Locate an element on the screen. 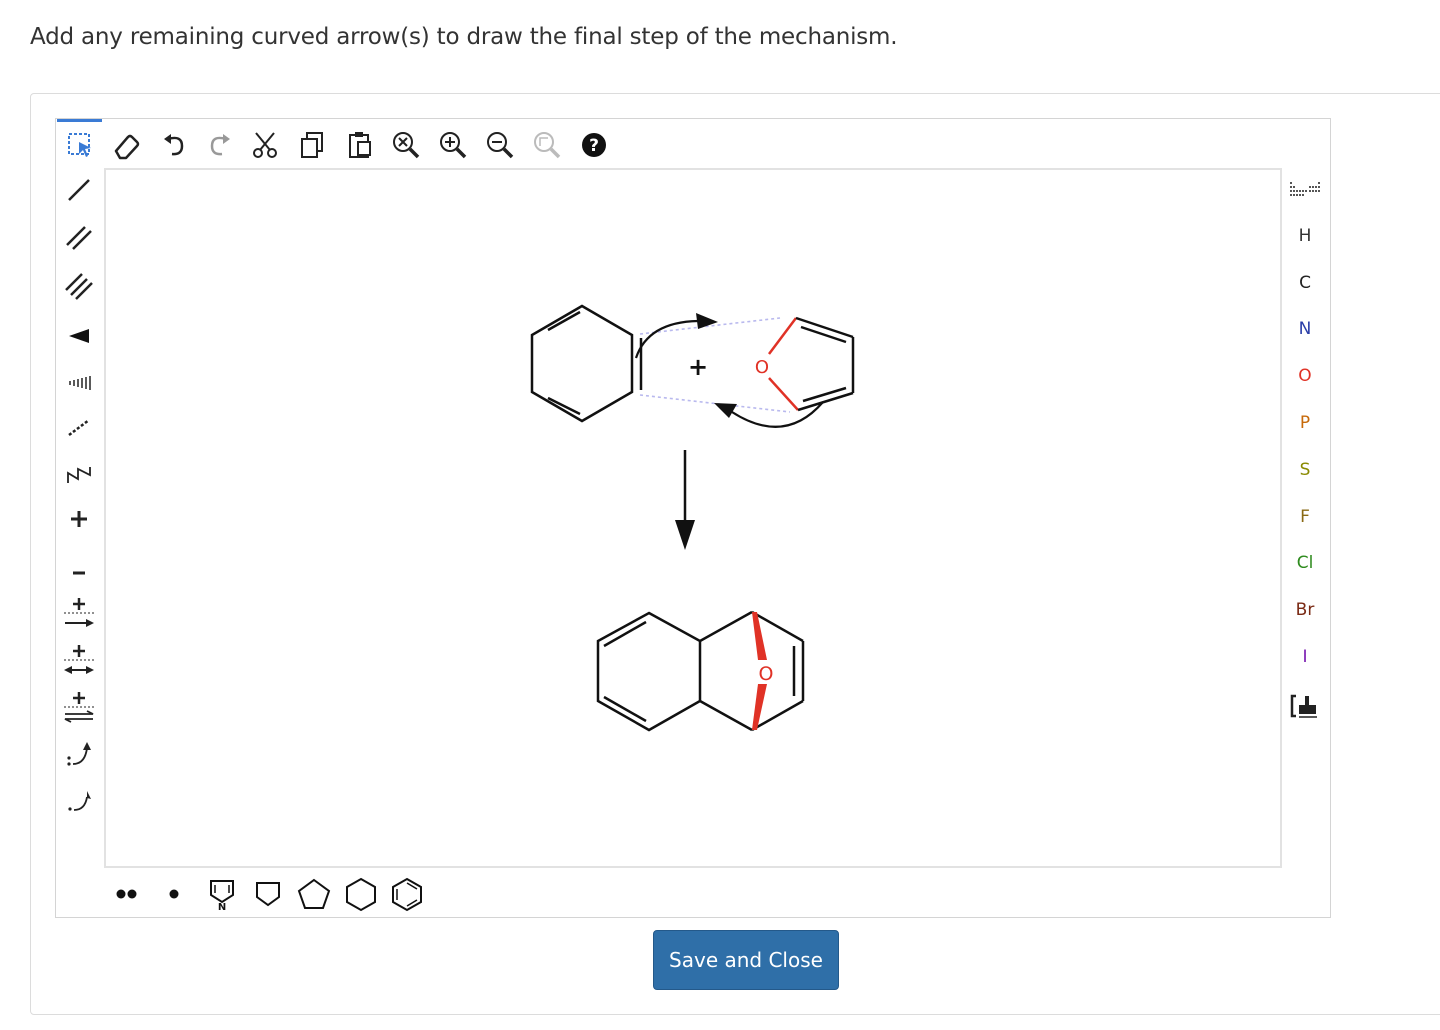  save-and-close-button: Save and Close is located at coordinates (746, 960).